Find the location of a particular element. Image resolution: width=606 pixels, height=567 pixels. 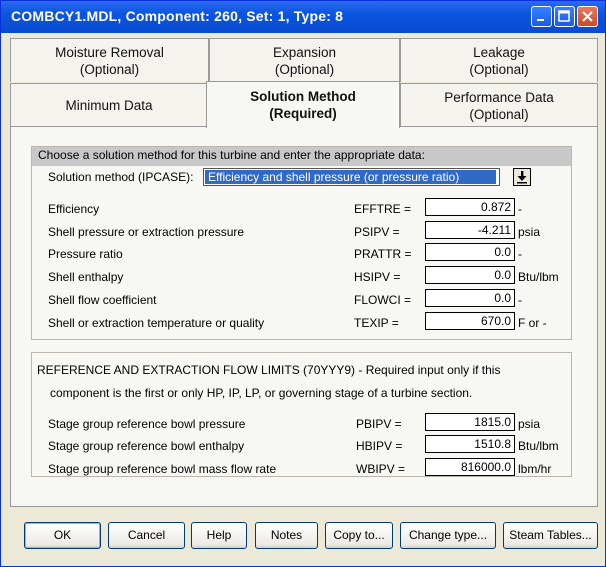

tab-minimum-data: Minimum Data is located at coordinates (109, 104).